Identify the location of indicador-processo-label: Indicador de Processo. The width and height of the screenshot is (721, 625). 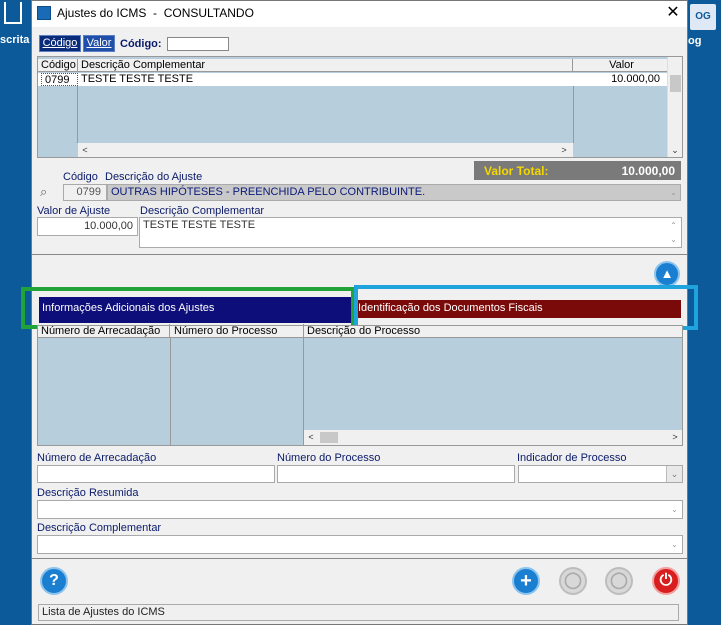
(572, 458).